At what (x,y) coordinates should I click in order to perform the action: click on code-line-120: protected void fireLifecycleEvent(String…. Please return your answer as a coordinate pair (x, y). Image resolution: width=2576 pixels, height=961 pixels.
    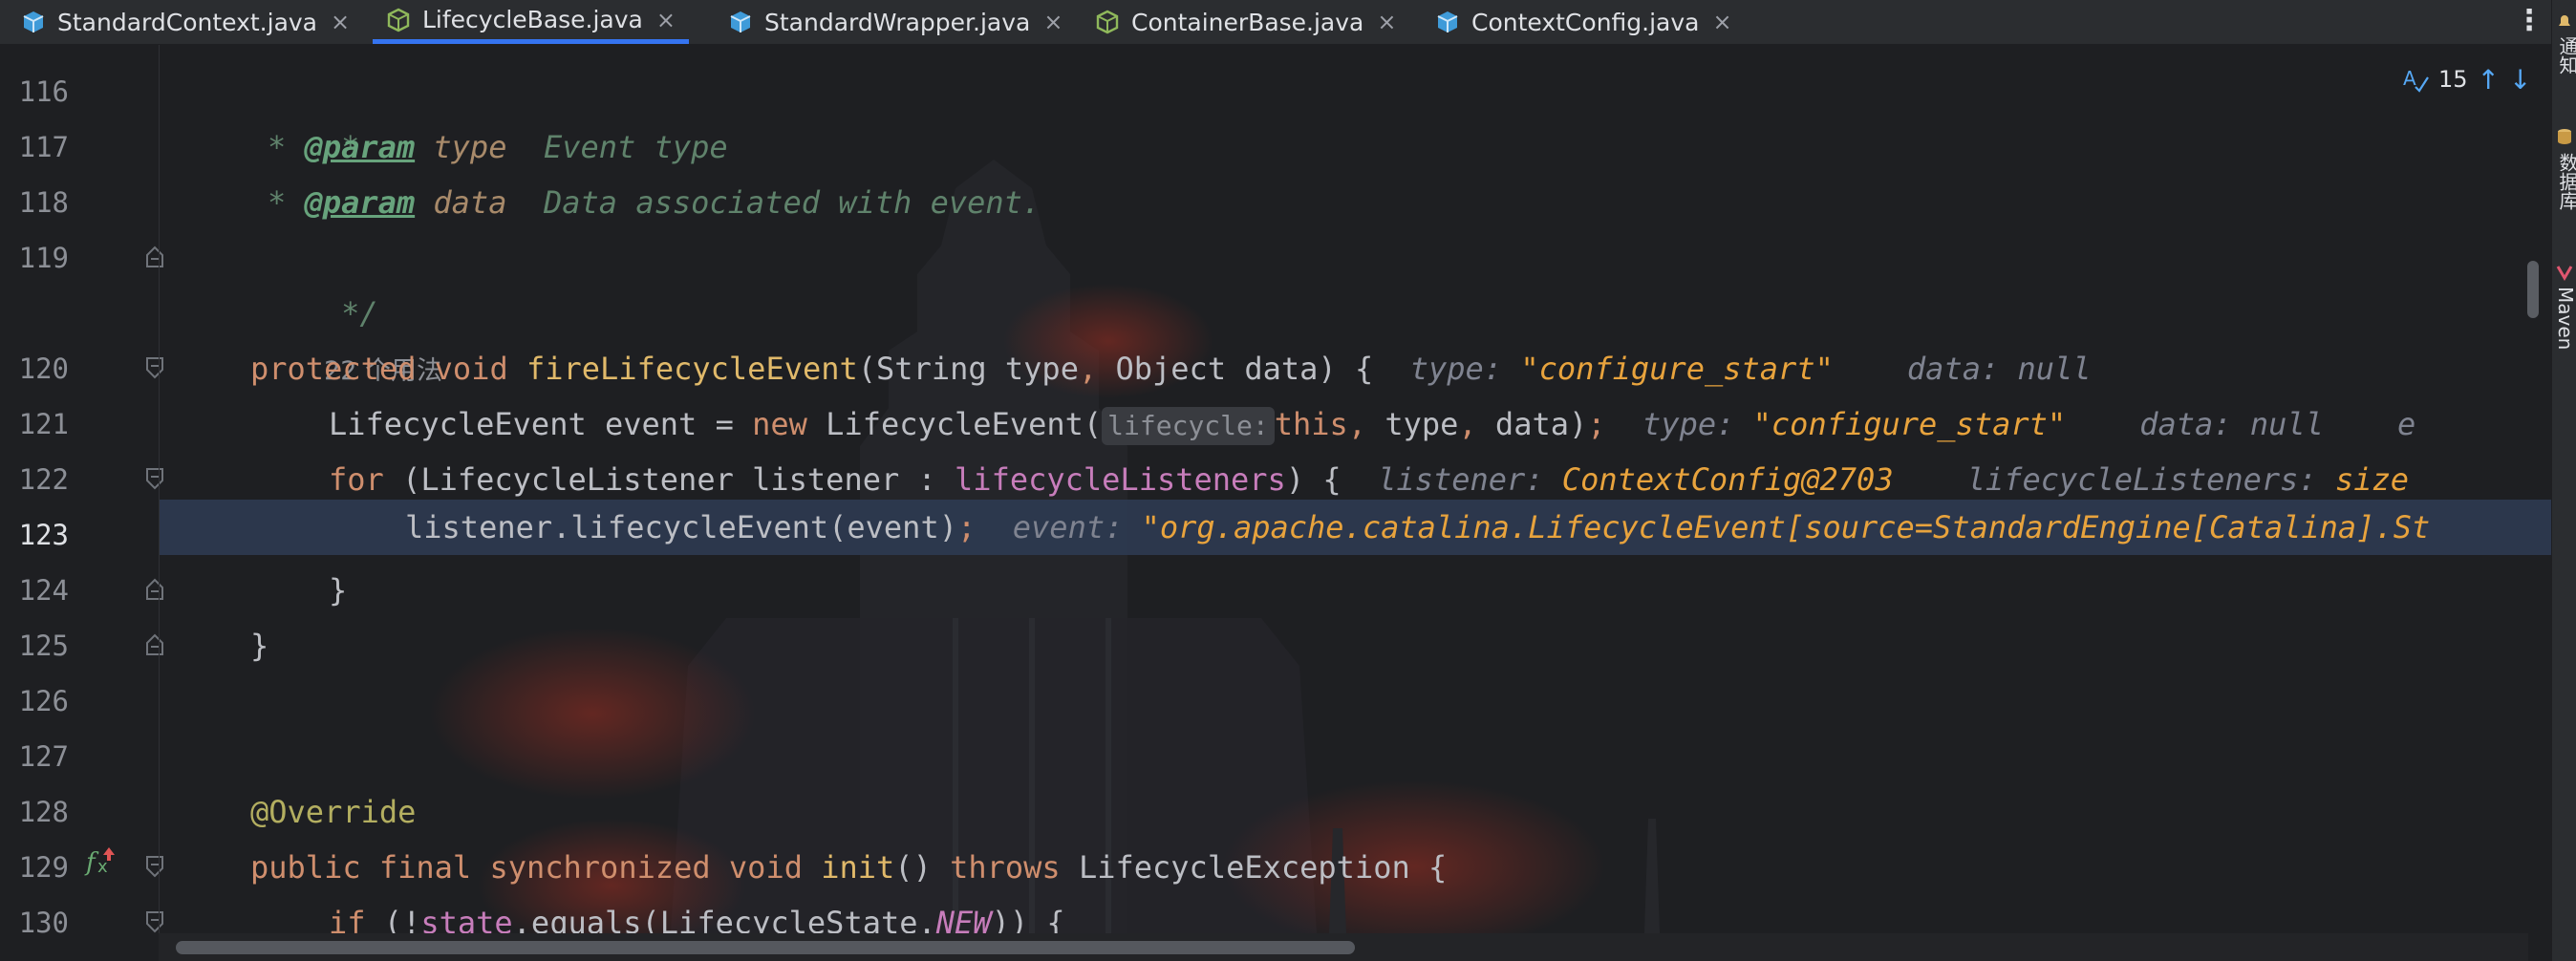
    Looking at the image, I should click on (1171, 368).